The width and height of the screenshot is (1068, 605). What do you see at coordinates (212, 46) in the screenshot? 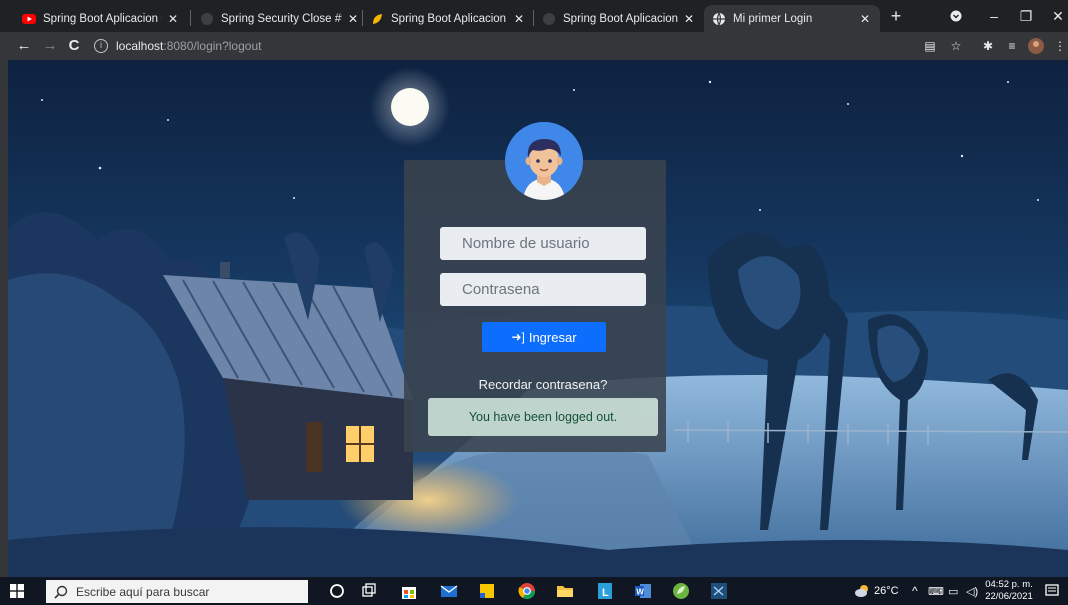
I see `url-path: :8080/login?logout` at bounding box center [212, 46].